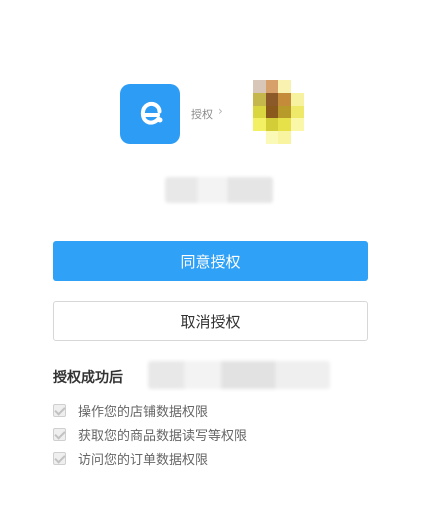 This screenshot has height=511, width=426. Describe the element at coordinates (272, 112) in the screenshot. I see `store-avatar` at that location.